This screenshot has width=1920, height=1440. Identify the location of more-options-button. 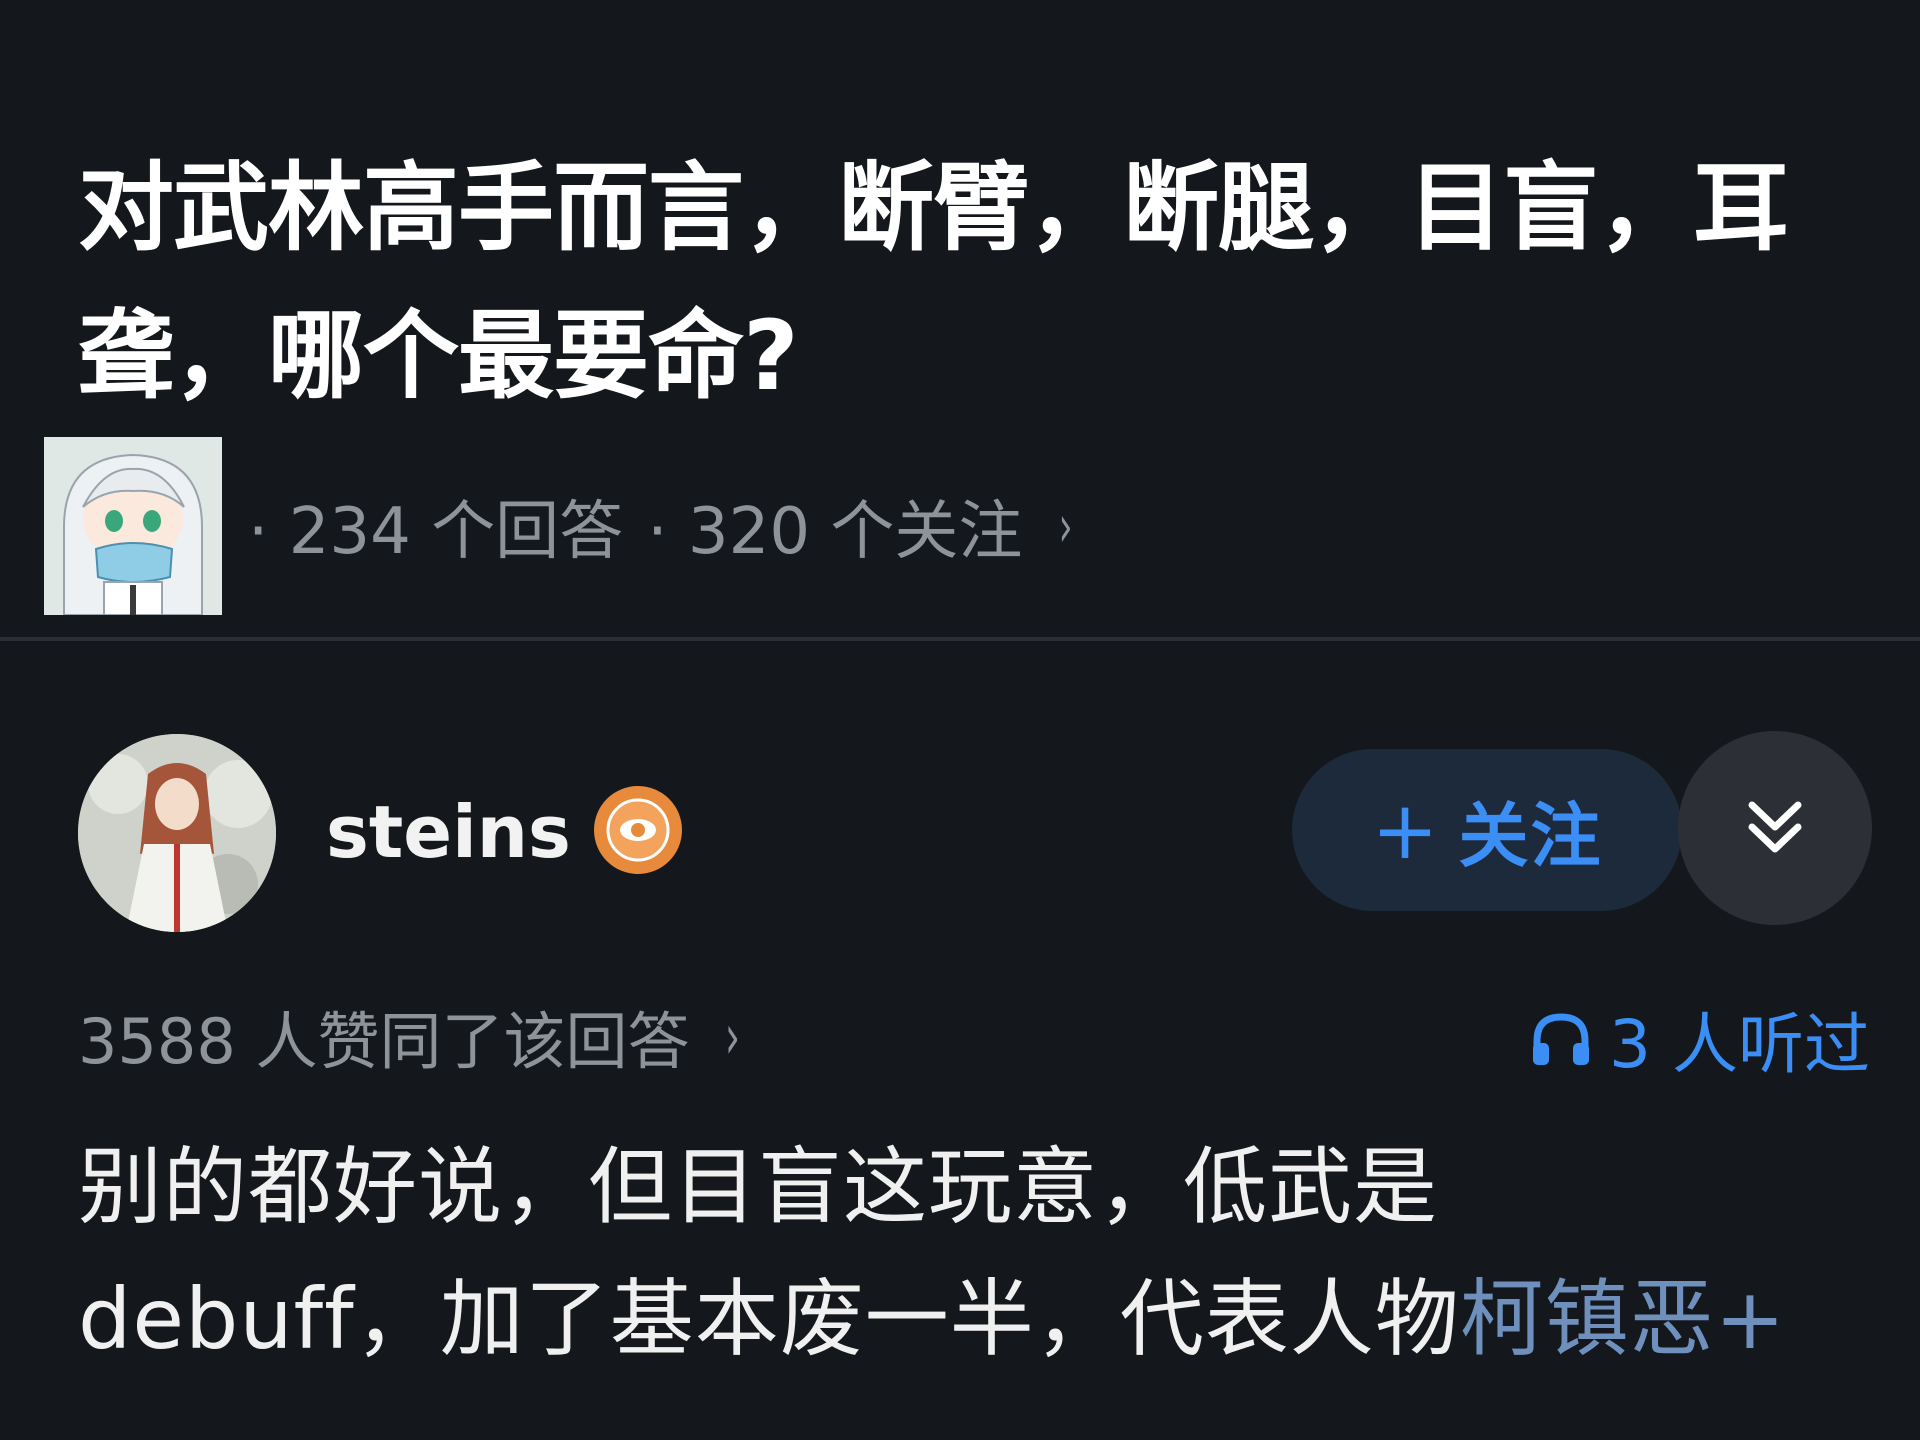
(1775, 828).